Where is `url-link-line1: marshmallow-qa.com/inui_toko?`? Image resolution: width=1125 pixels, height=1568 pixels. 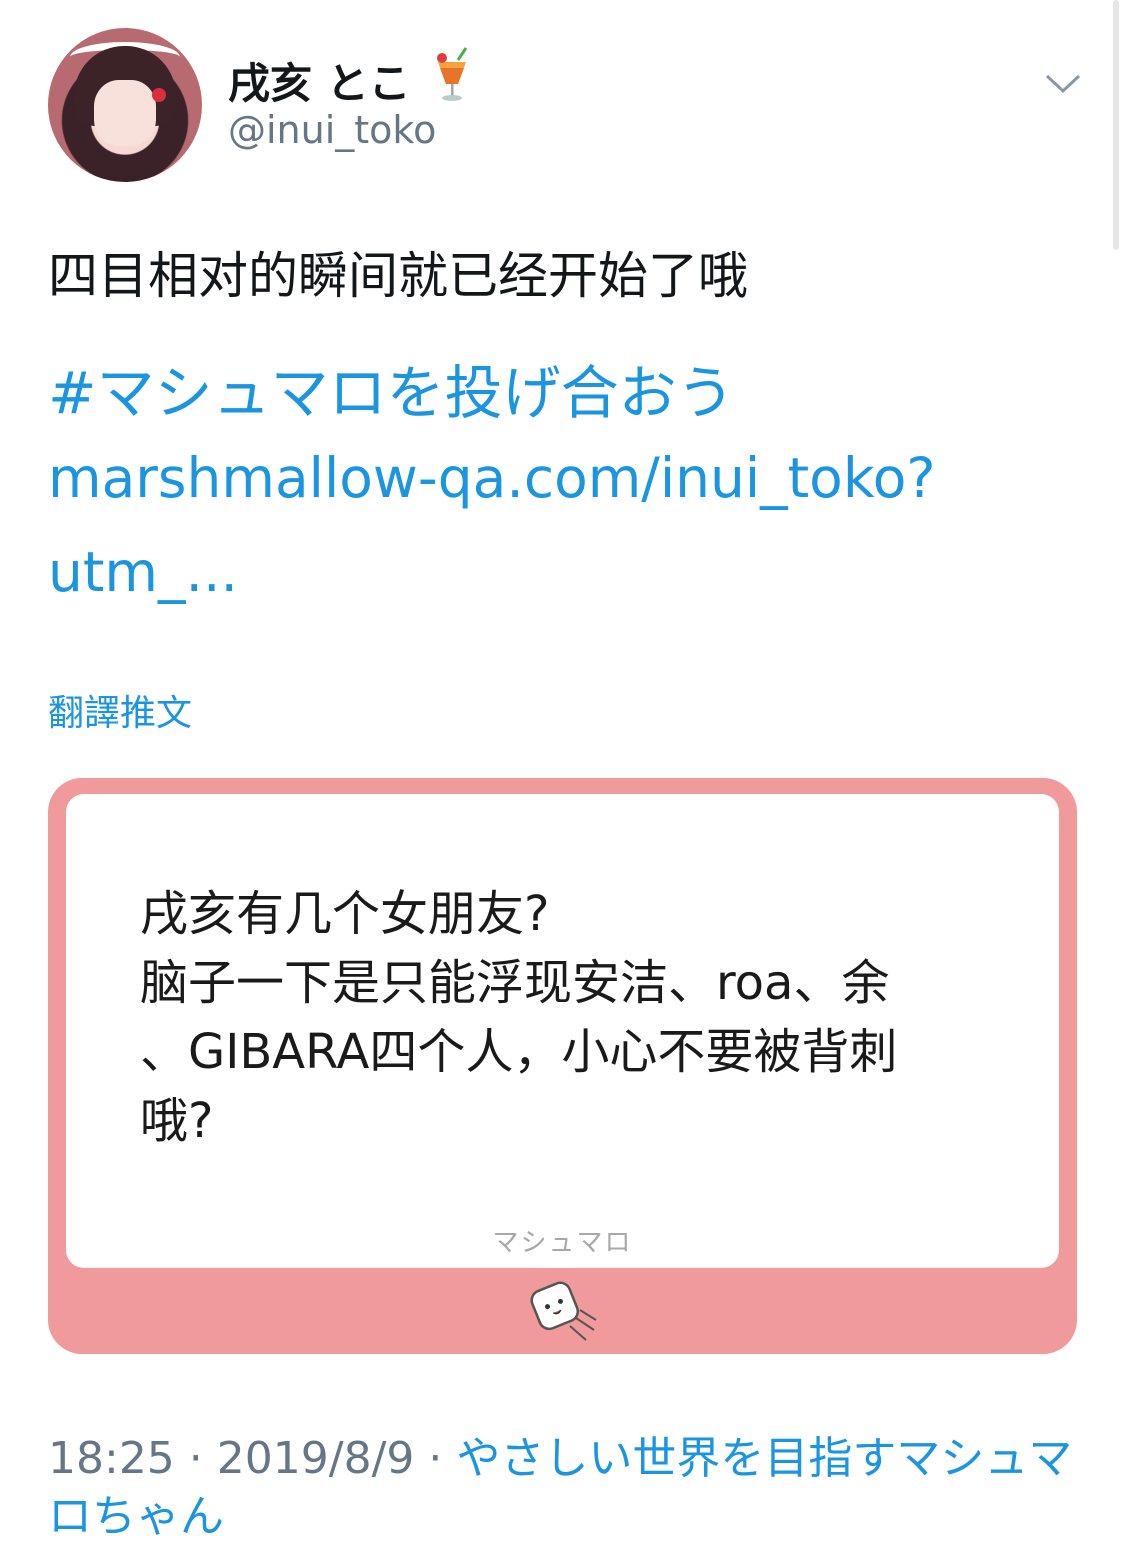
url-link-line1: marshmallow-qa.com/inui_toko? is located at coordinates (492, 478).